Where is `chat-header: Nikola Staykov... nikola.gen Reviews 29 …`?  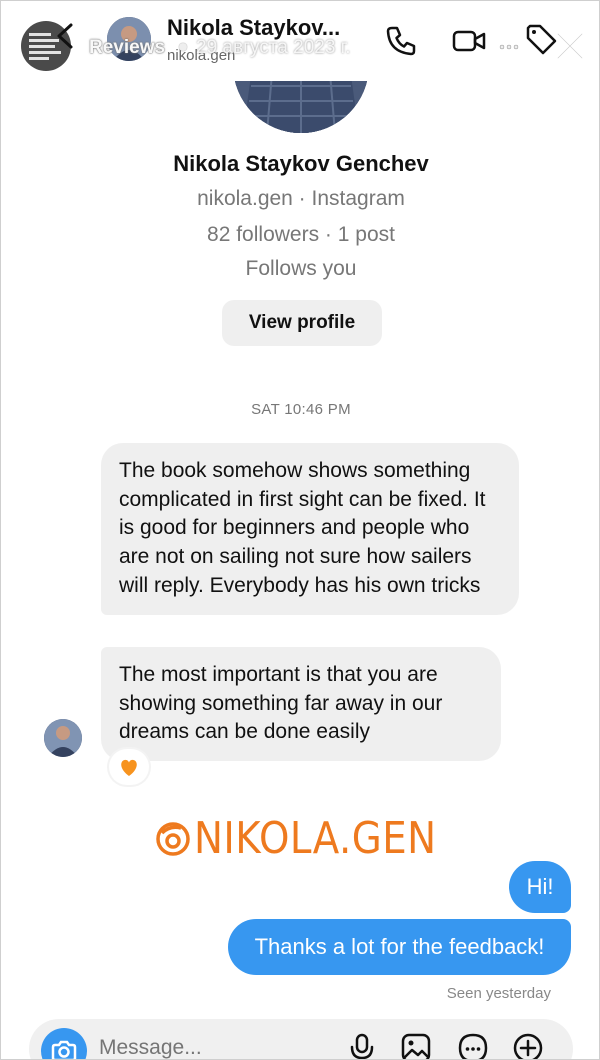
chat-header: Nikola Staykov... nikola.gen Reviews 29 … is located at coordinates (300, 41).